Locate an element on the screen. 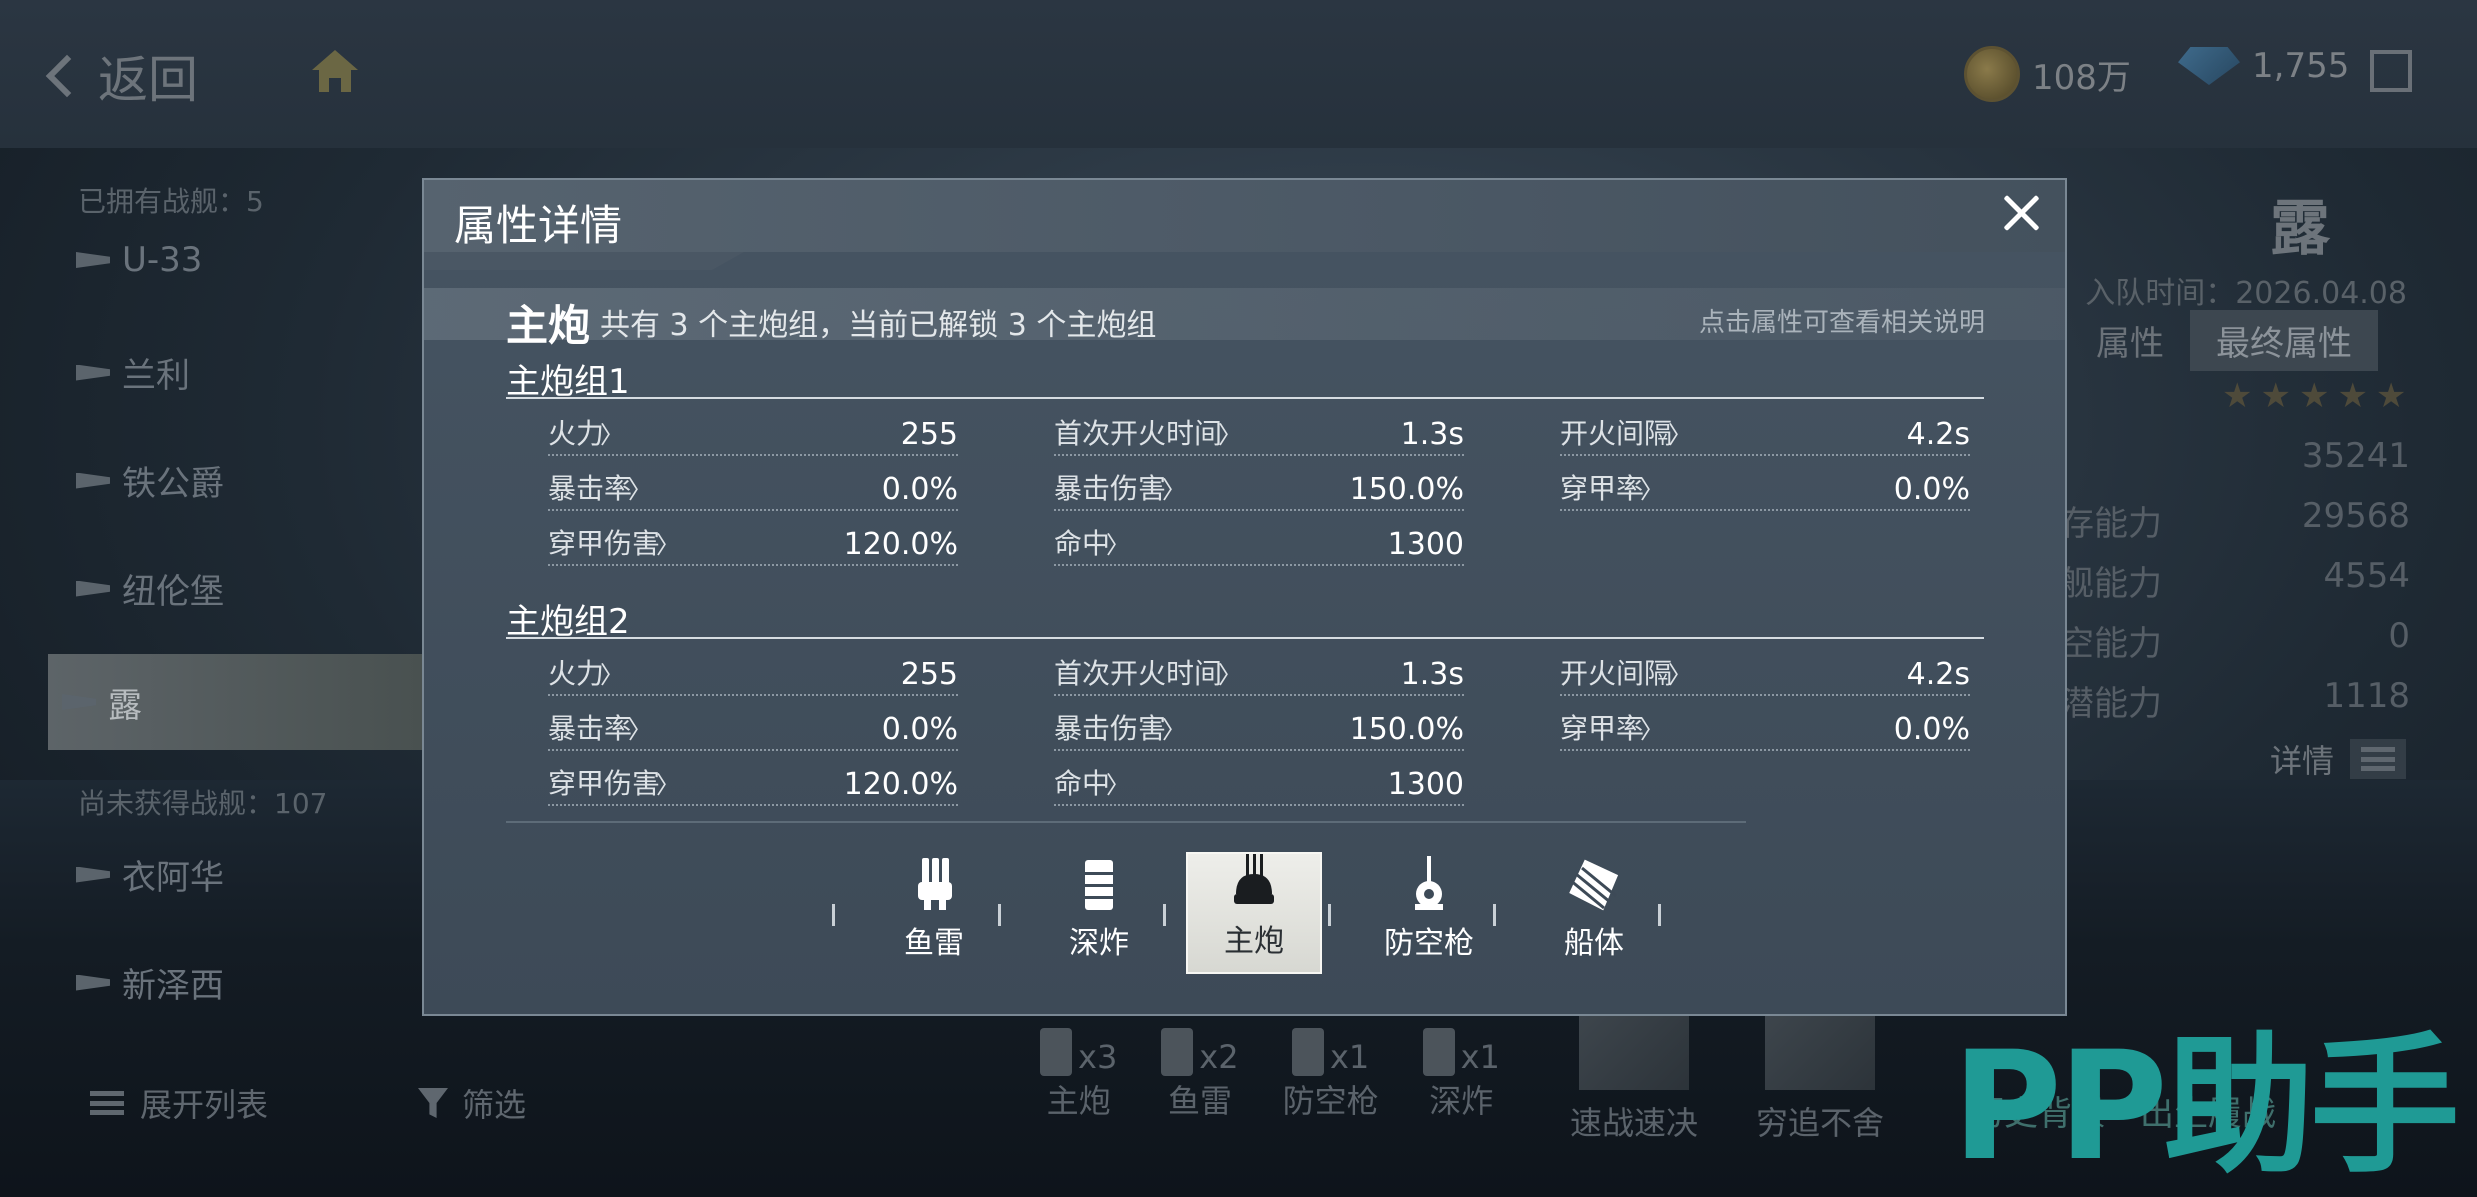  header-notch is located at coordinates (584, 261).